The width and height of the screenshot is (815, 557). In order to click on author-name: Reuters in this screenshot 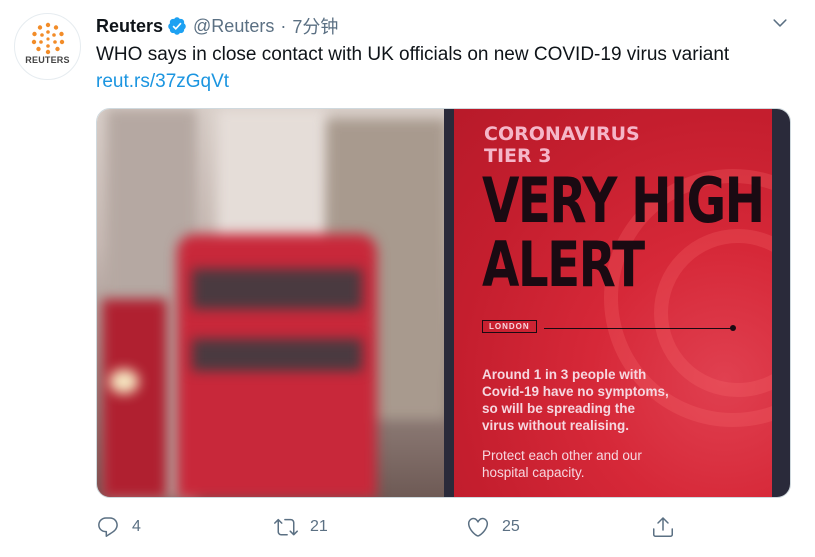, I will do `click(129, 26)`.